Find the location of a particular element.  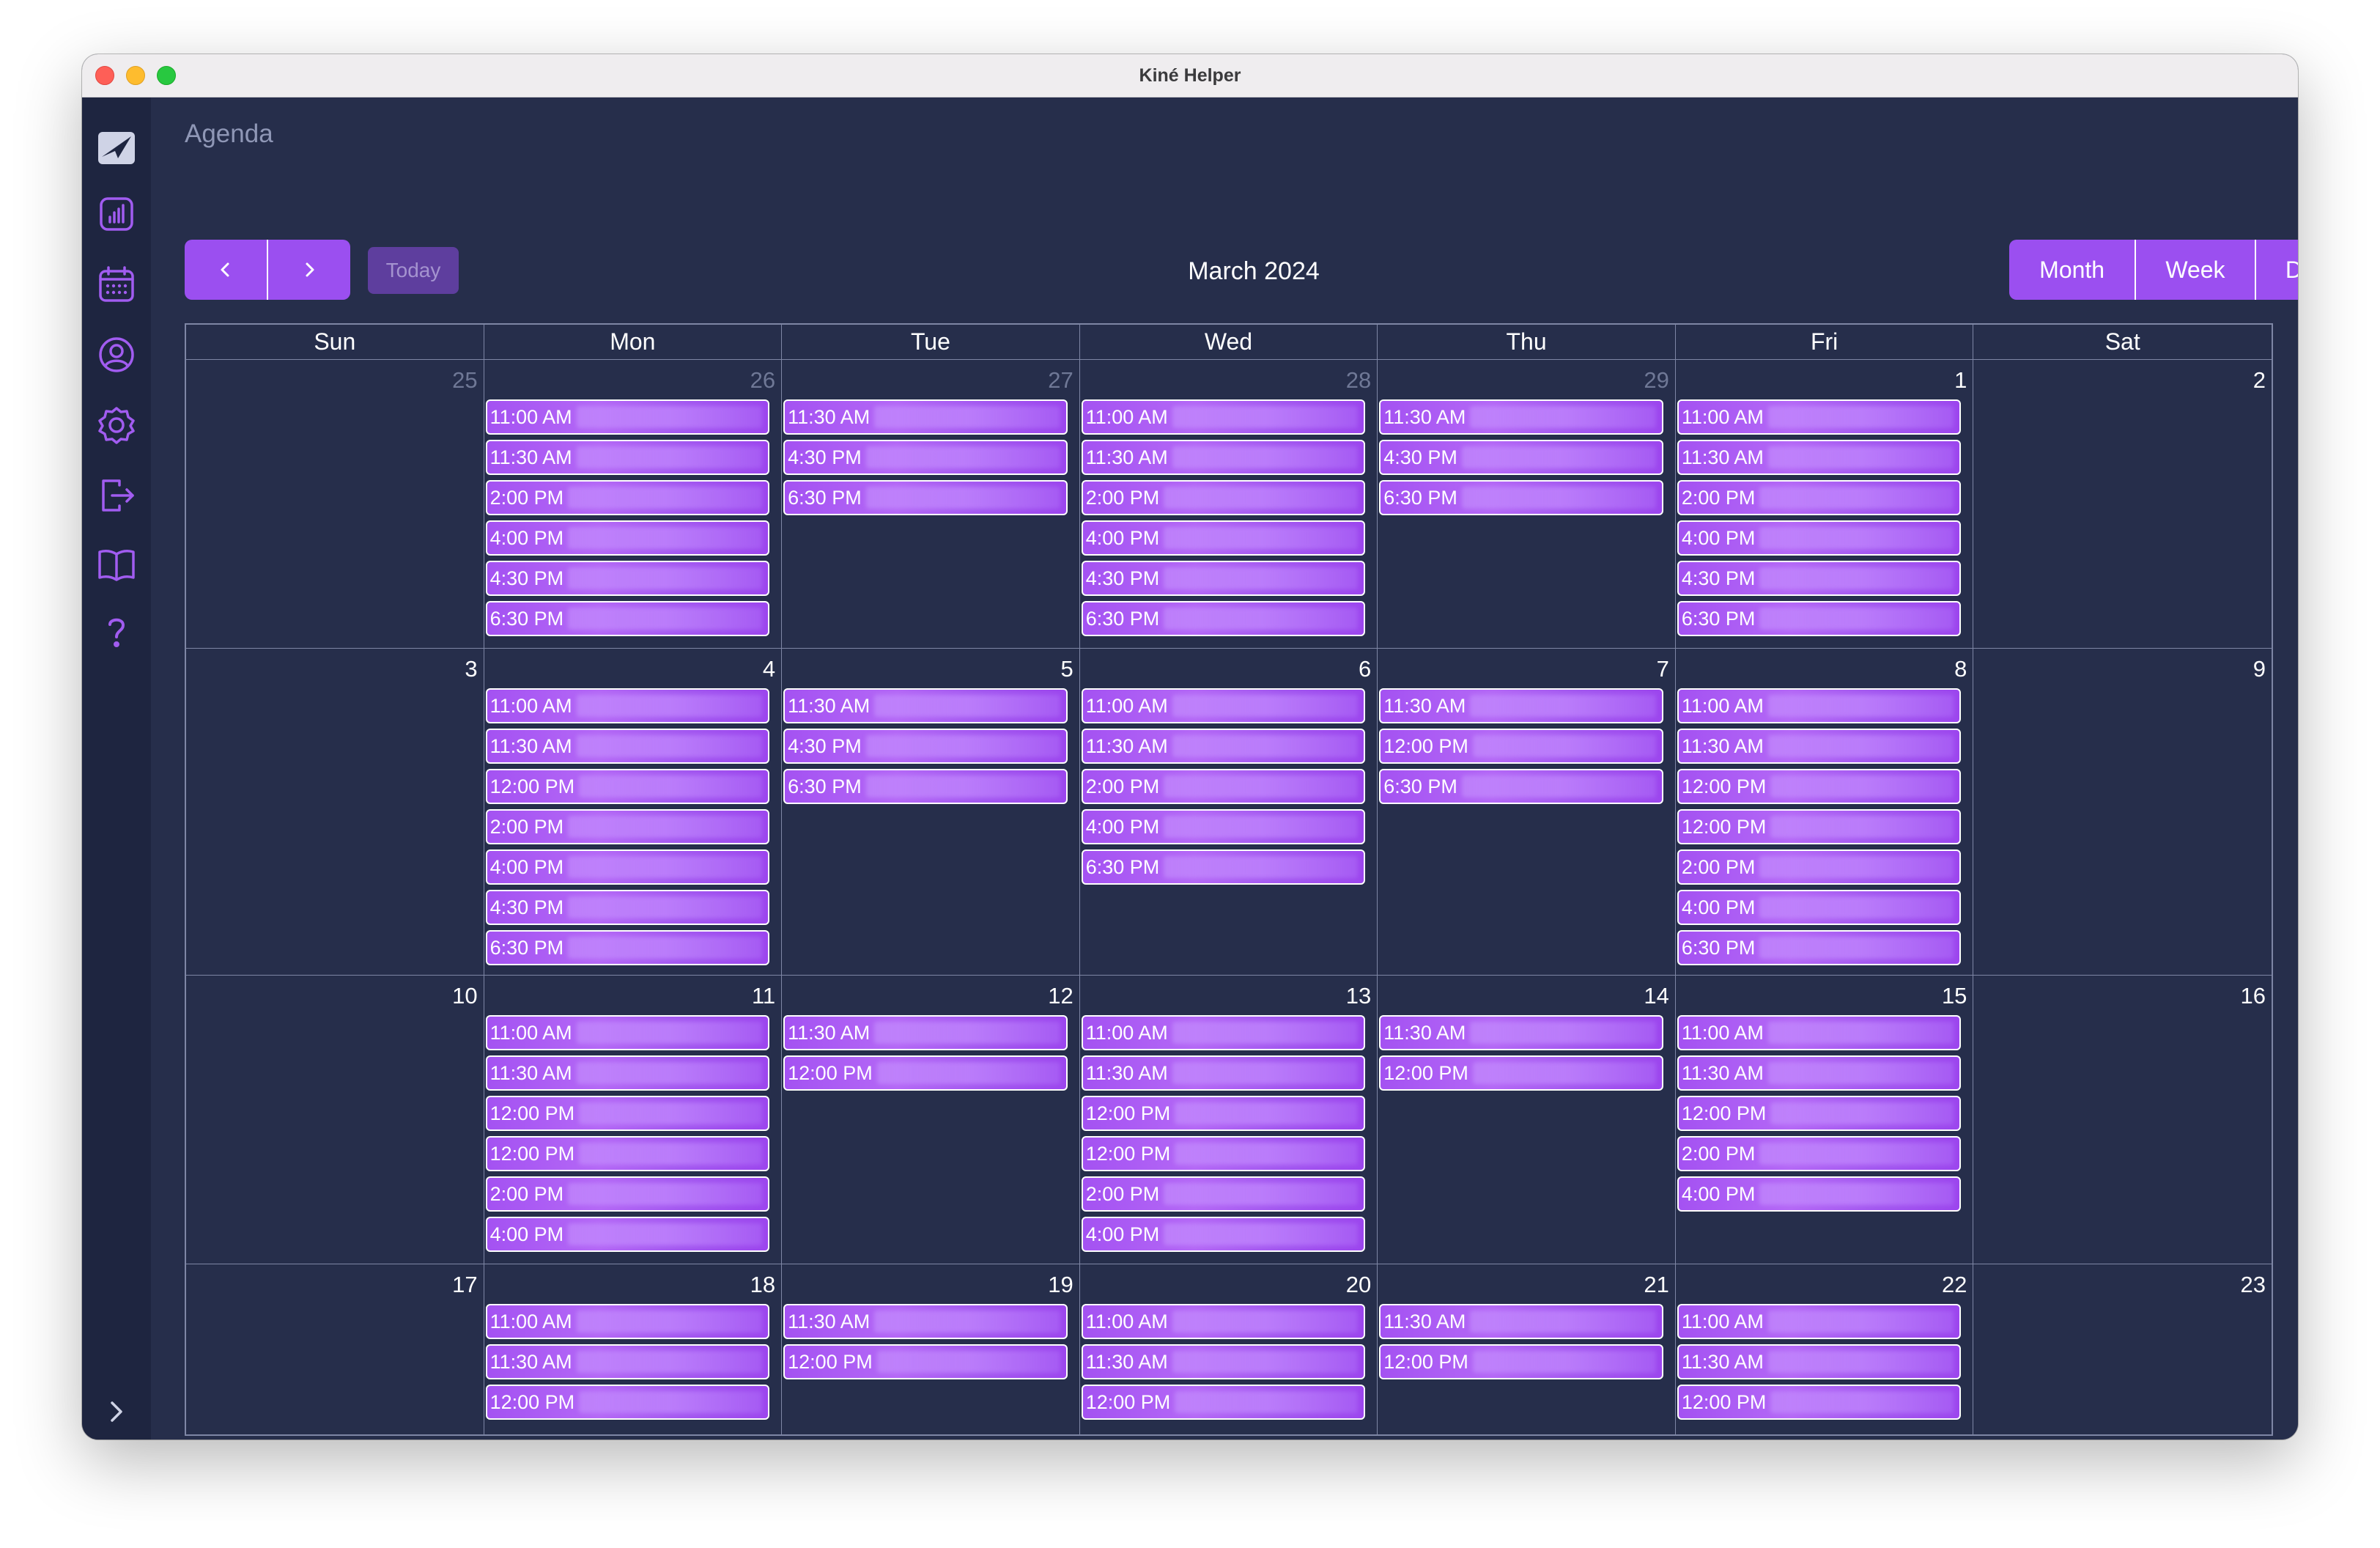

week-view-button: Week is located at coordinates (2194, 270).